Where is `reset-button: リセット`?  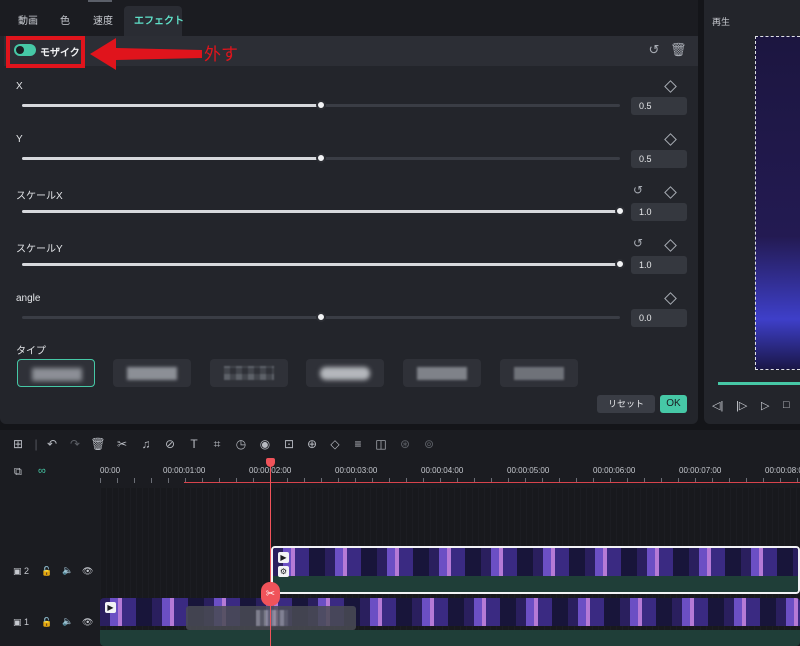
reset-button: リセット is located at coordinates (626, 404).